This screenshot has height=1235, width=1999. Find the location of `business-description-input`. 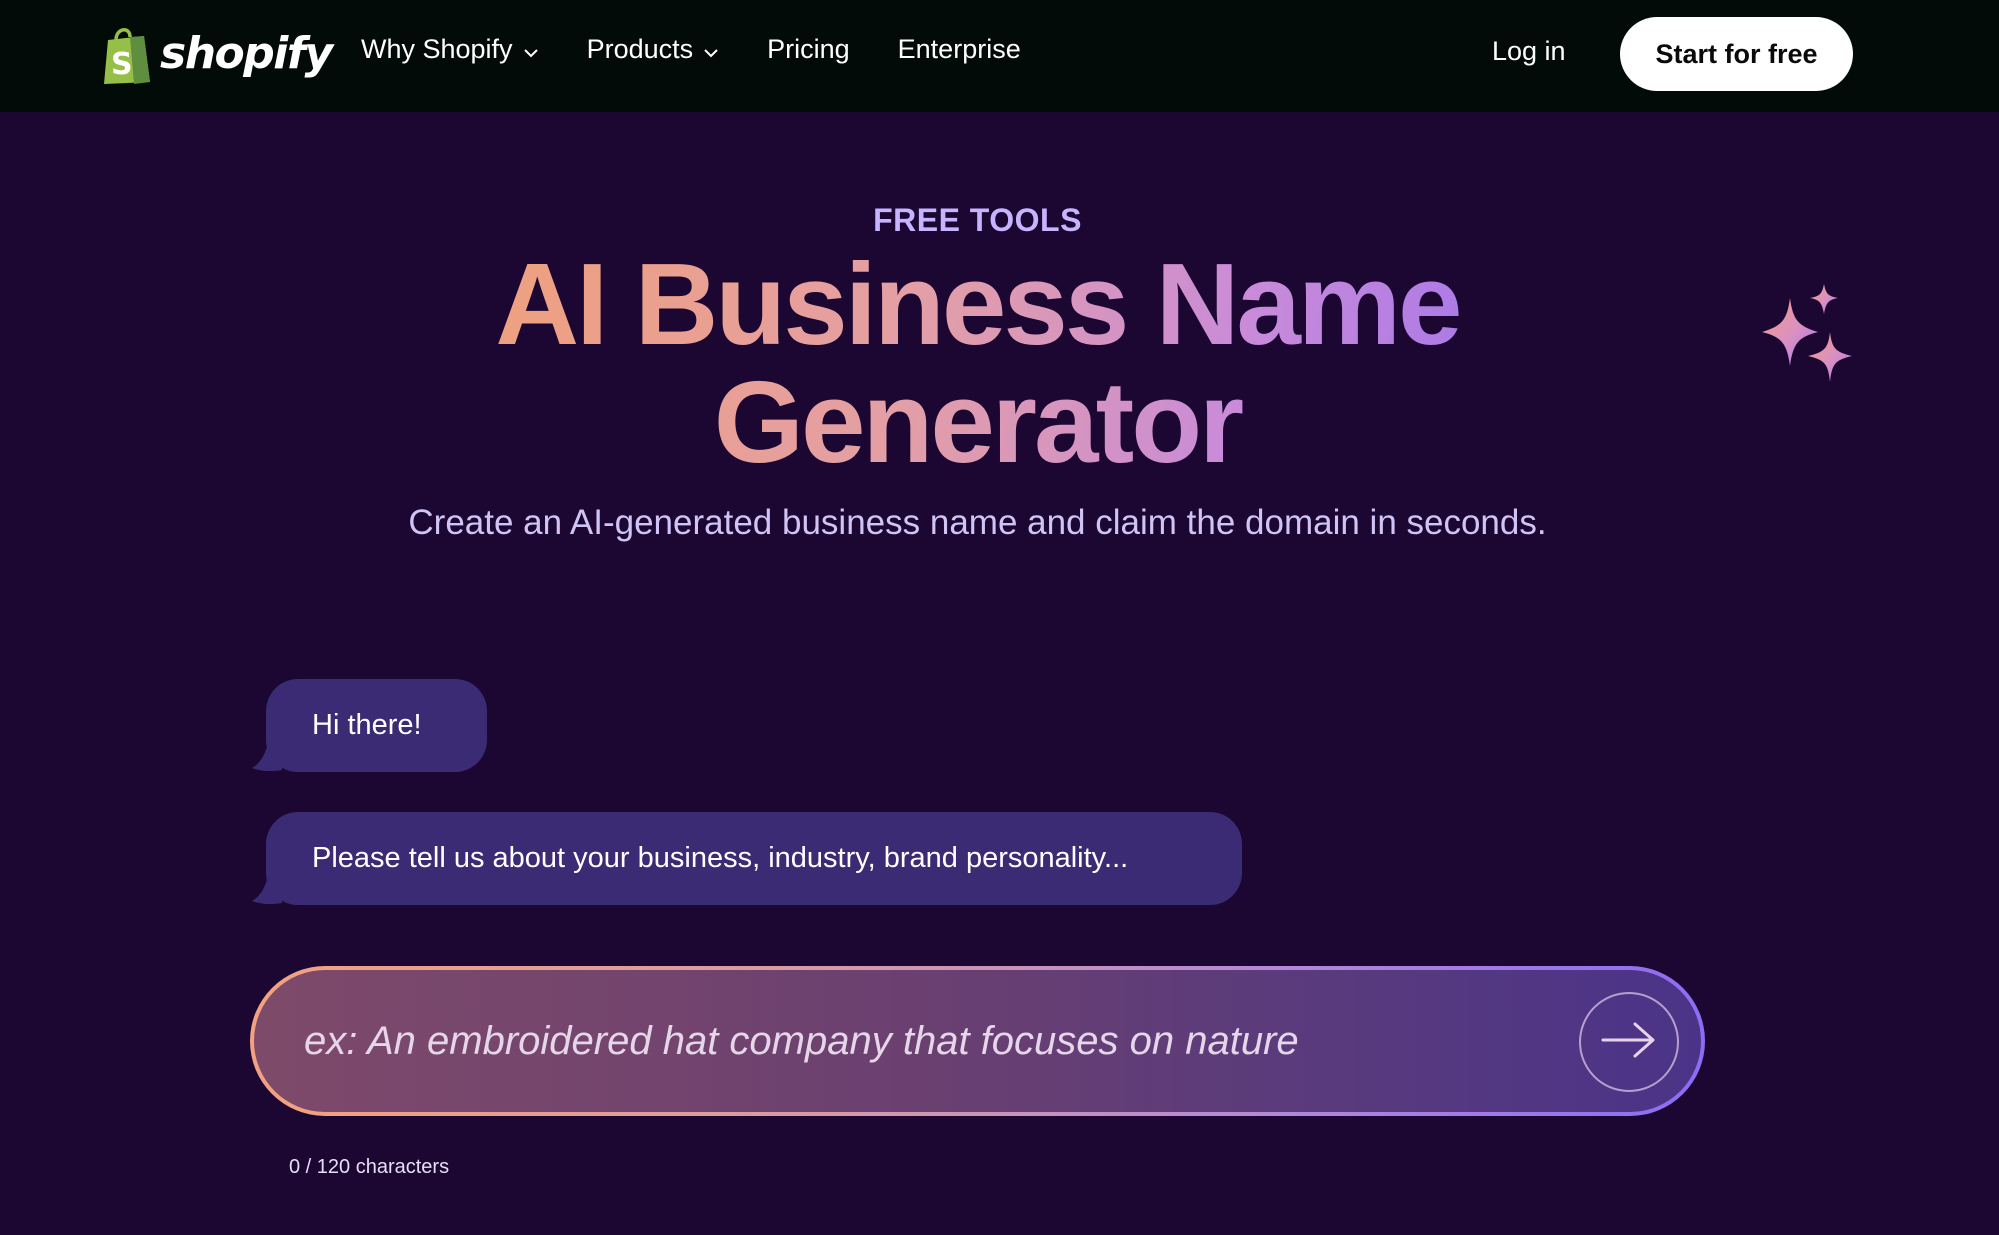

business-description-input is located at coordinates (904, 1041).